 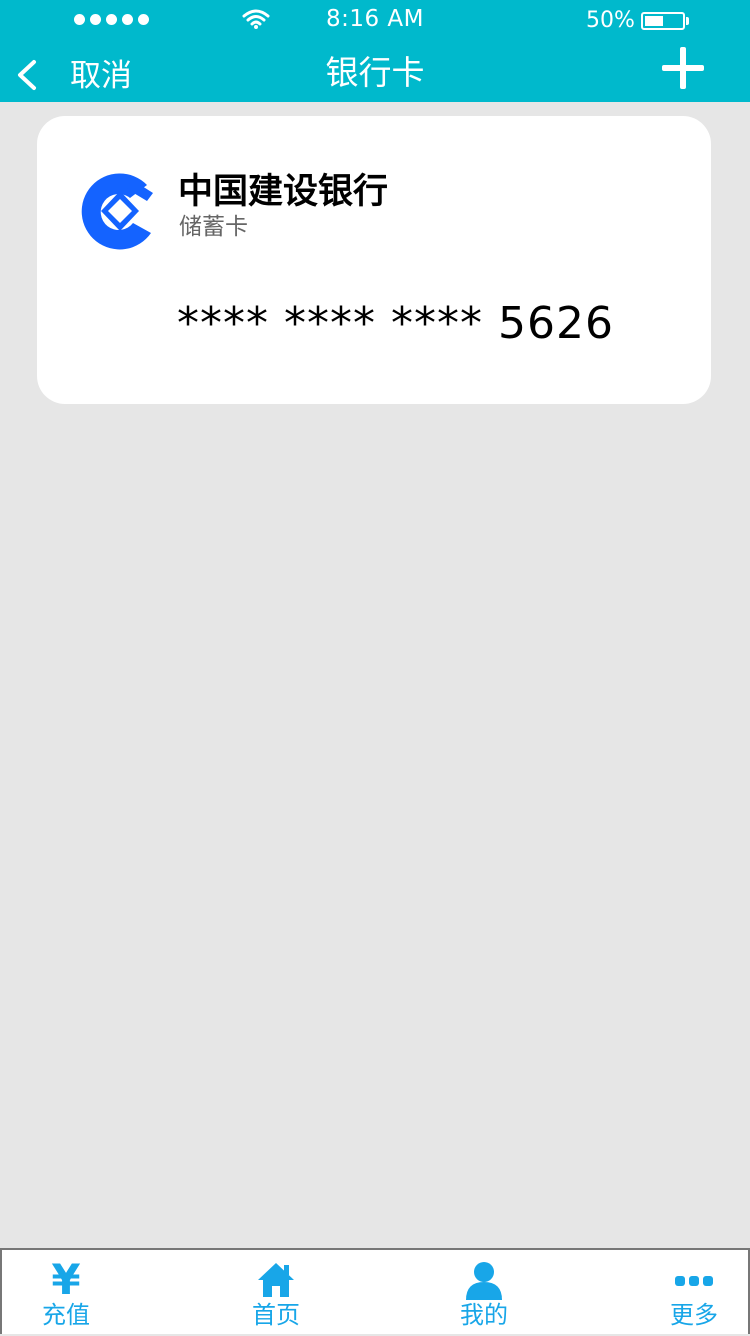 What do you see at coordinates (26, 75) in the screenshot?
I see `back-chevron-icon` at bounding box center [26, 75].